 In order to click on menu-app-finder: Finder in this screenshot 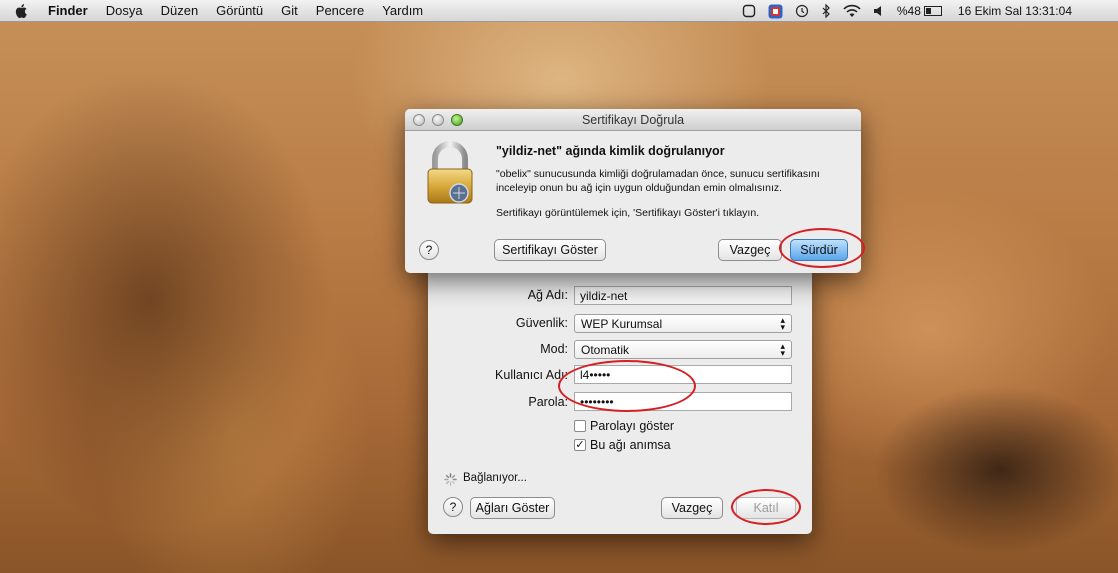, I will do `click(68, 10)`.